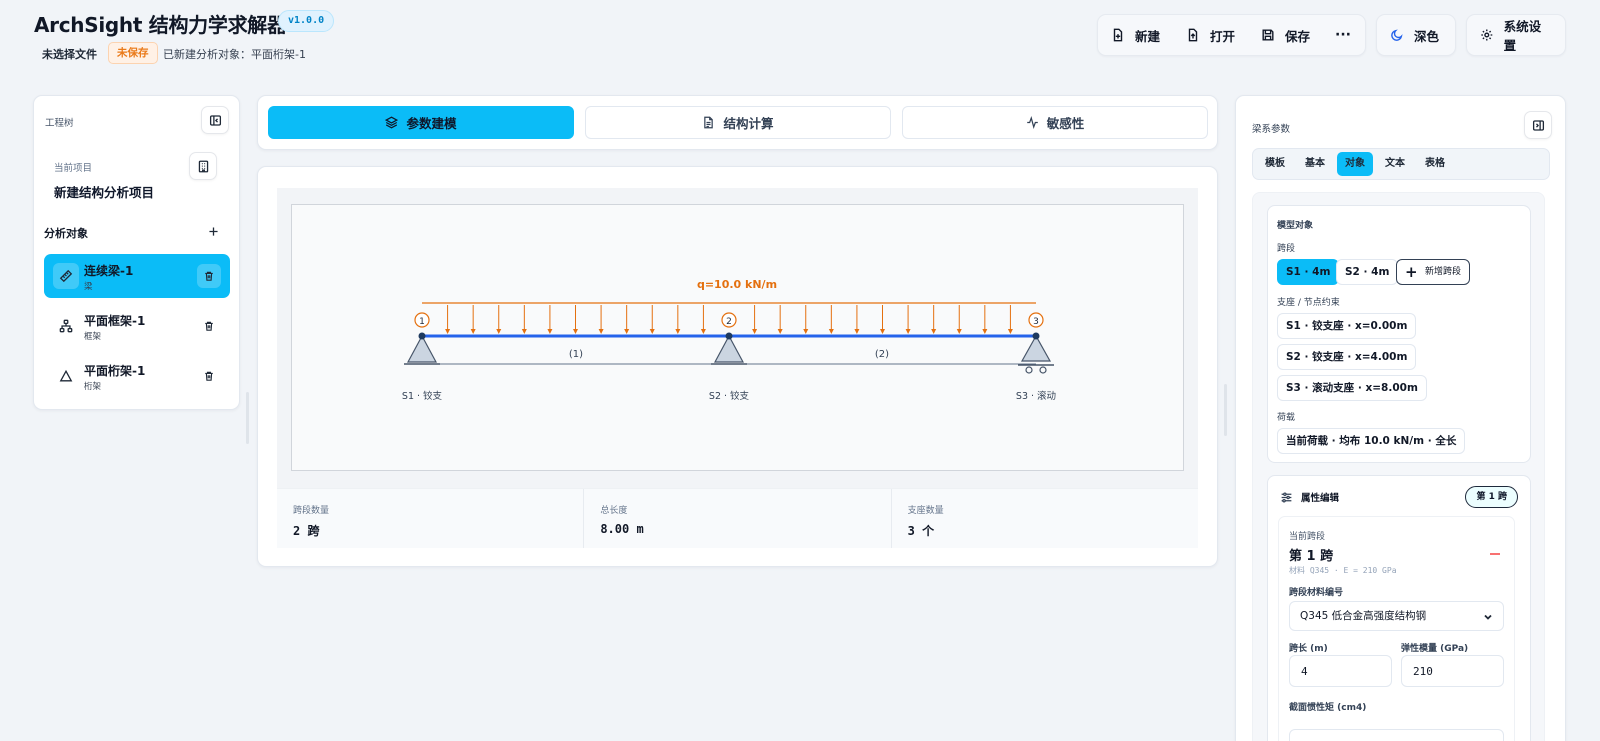  I want to click on network-icon, so click(66, 326).